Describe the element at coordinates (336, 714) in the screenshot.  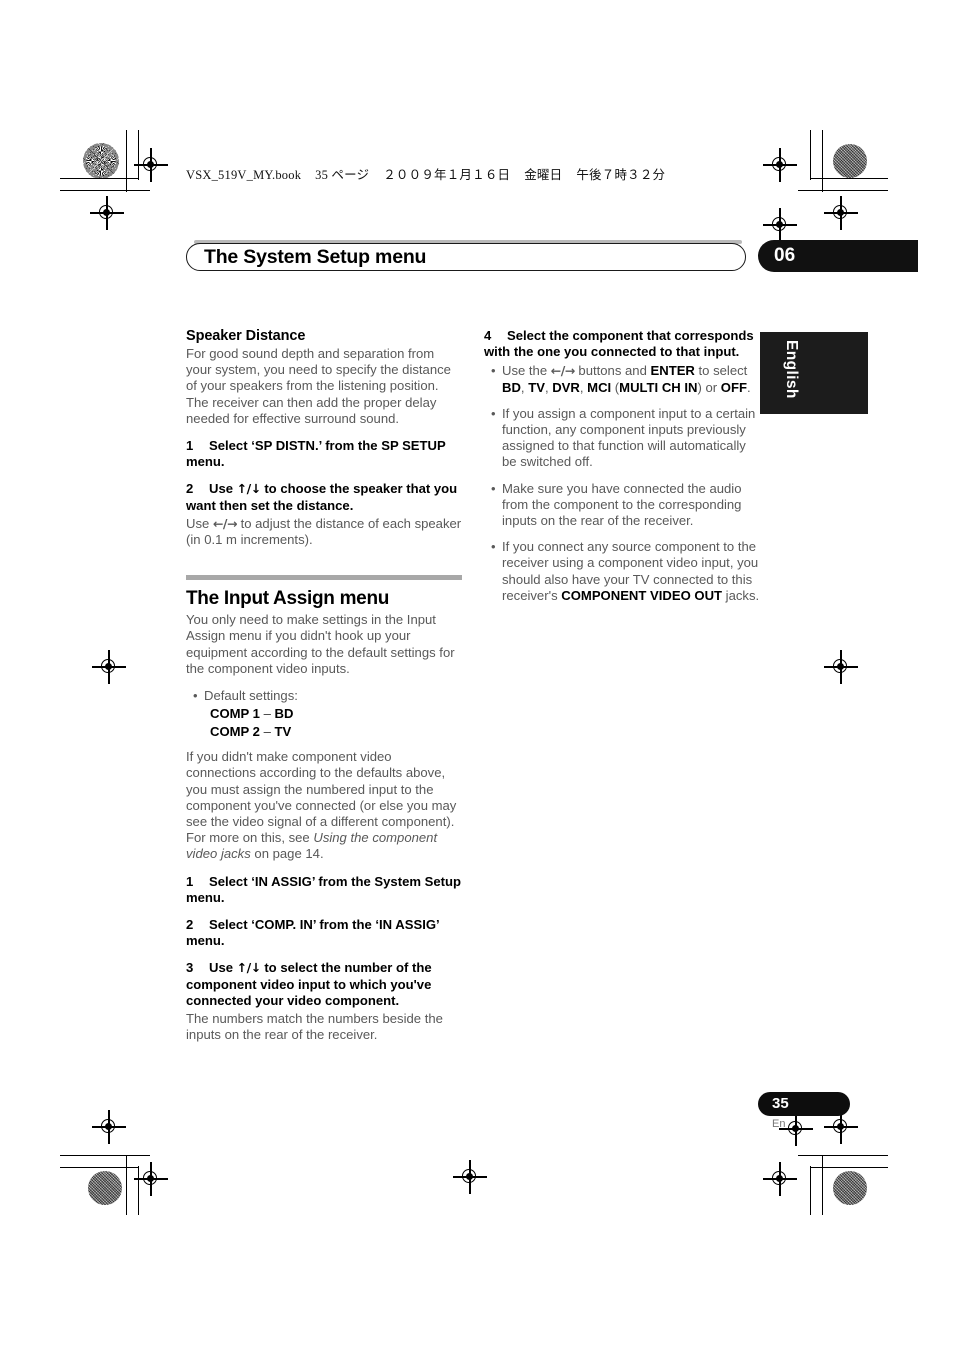
I see `default-setting-row-1: COMP 1 – BD` at that location.